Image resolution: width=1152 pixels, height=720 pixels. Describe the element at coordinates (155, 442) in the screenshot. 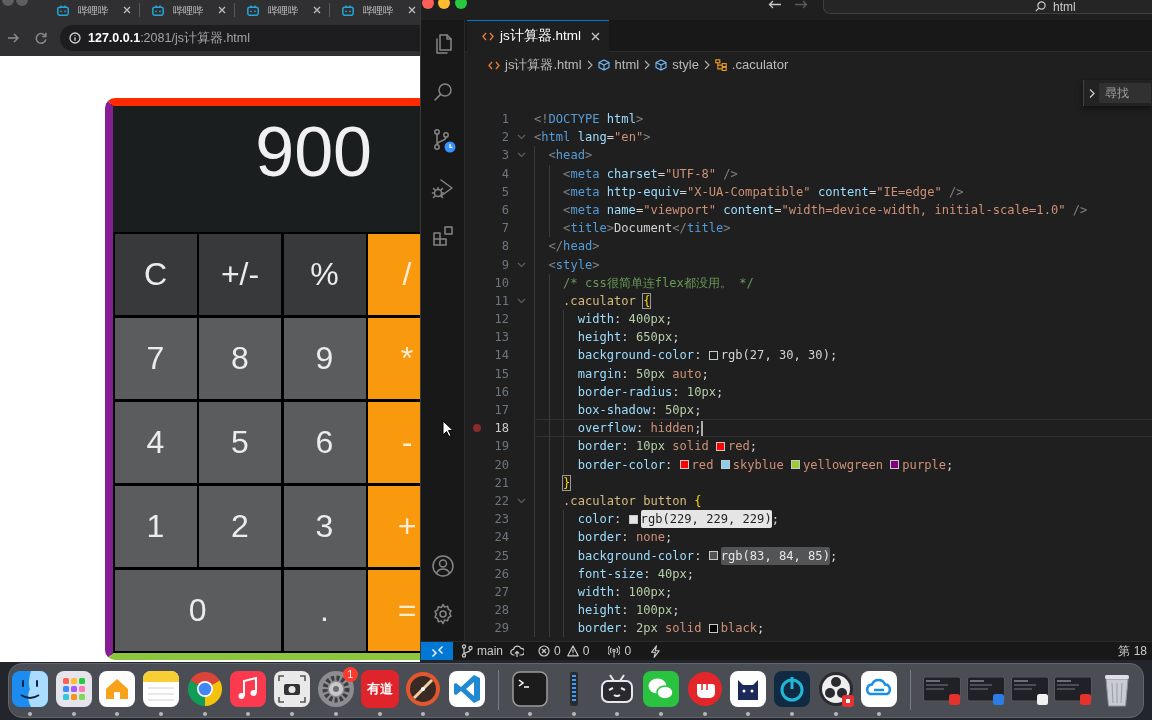

I see `calculator-key: 4` at that location.